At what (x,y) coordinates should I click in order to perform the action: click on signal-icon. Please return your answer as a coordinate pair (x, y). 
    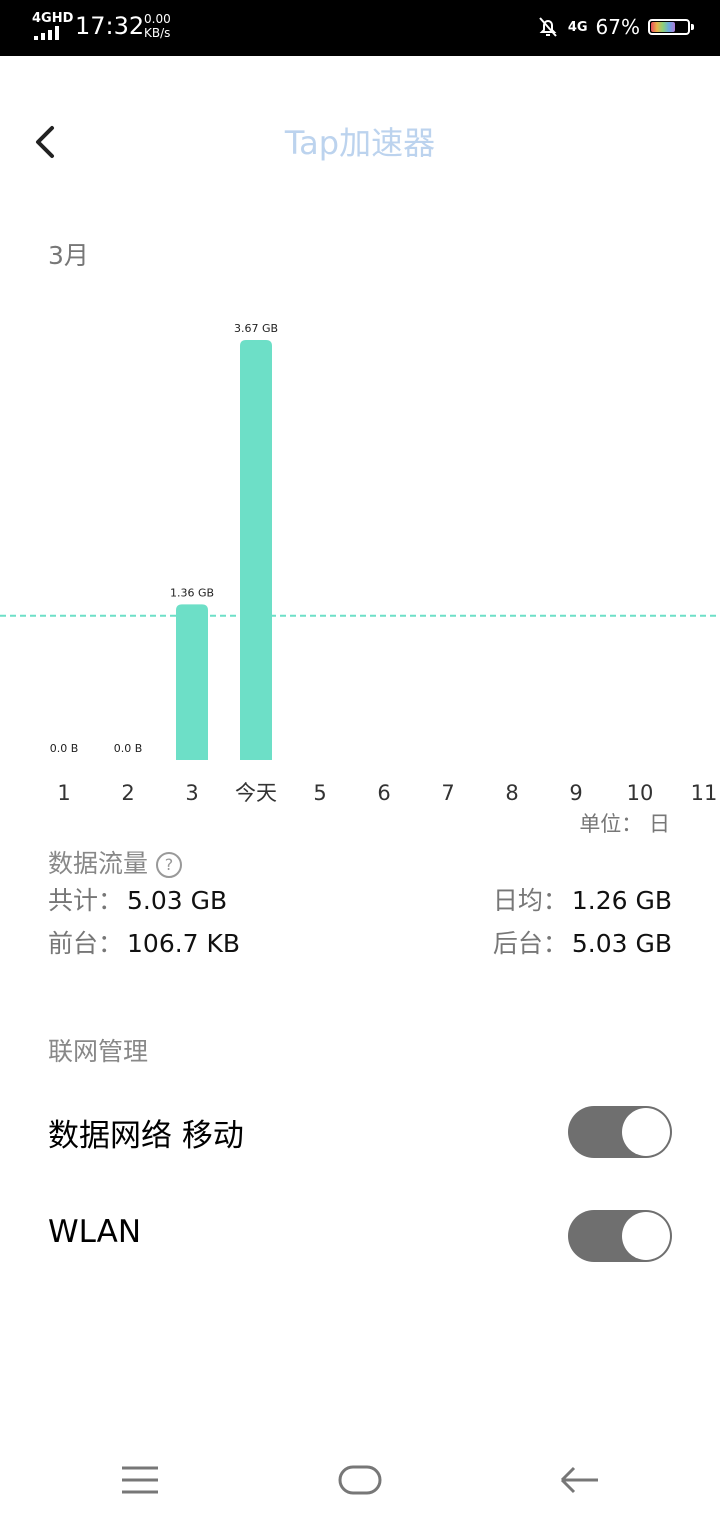
    Looking at the image, I should click on (46, 33).